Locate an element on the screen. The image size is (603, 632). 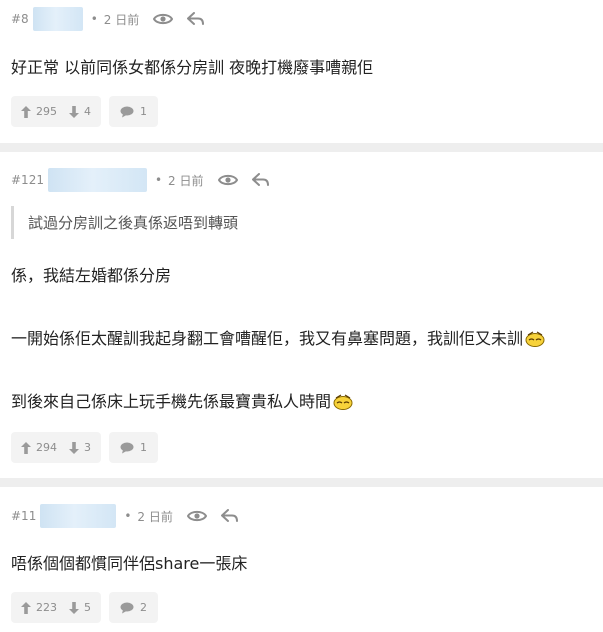
post-floor-number: #121 is located at coordinates (27, 180).